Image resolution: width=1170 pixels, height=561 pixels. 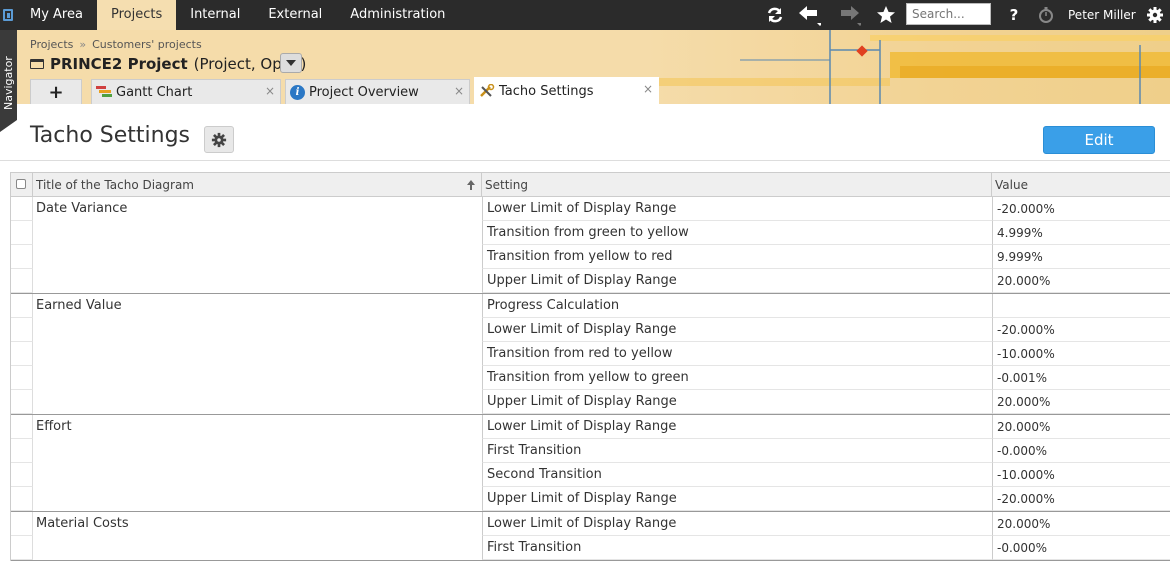 I want to click on setting-cell: Transition from yellow to green, so click(x=737, y=378).